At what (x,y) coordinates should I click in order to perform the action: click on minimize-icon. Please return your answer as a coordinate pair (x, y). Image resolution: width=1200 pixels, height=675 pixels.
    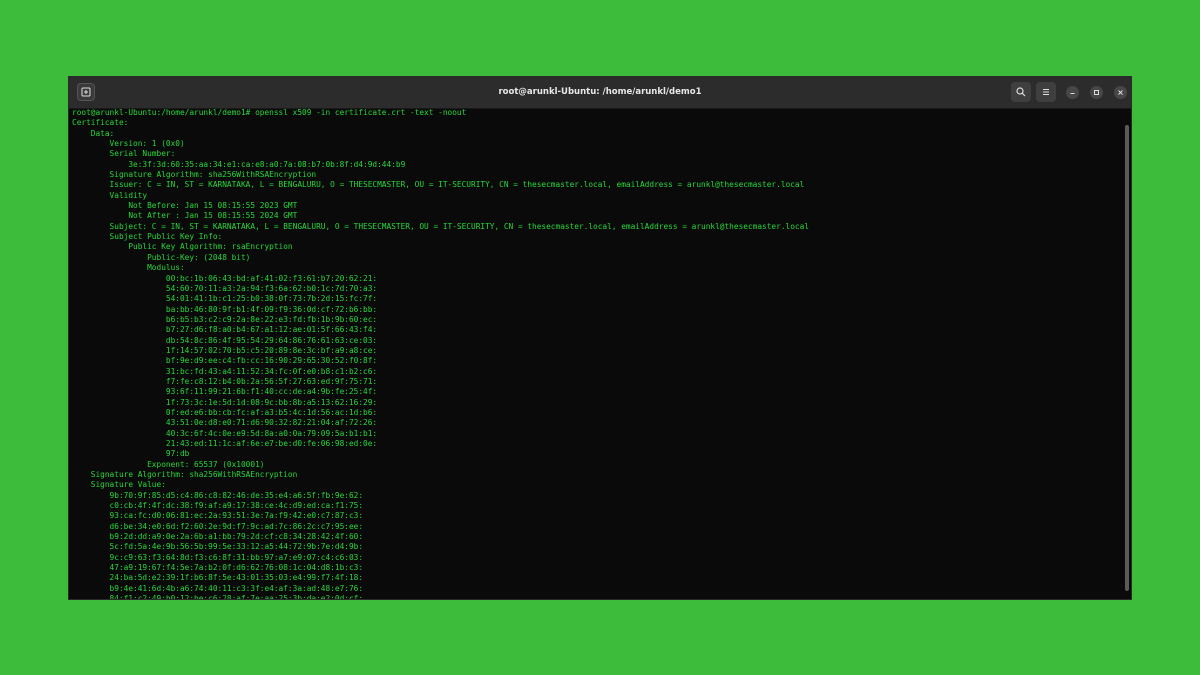
    Looking at the image, I should click on (1072, 93).